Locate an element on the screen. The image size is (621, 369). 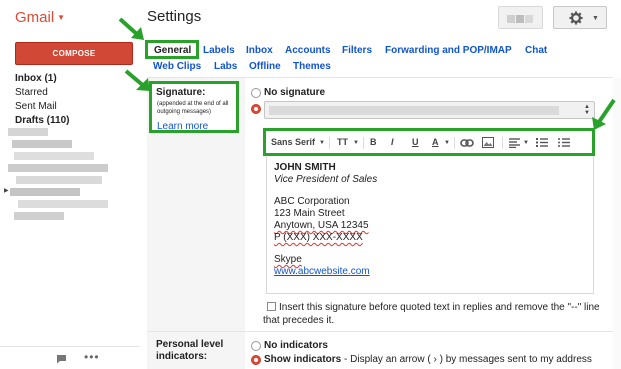
learn-more-link: Learn more is located at coordinates (182, 126).